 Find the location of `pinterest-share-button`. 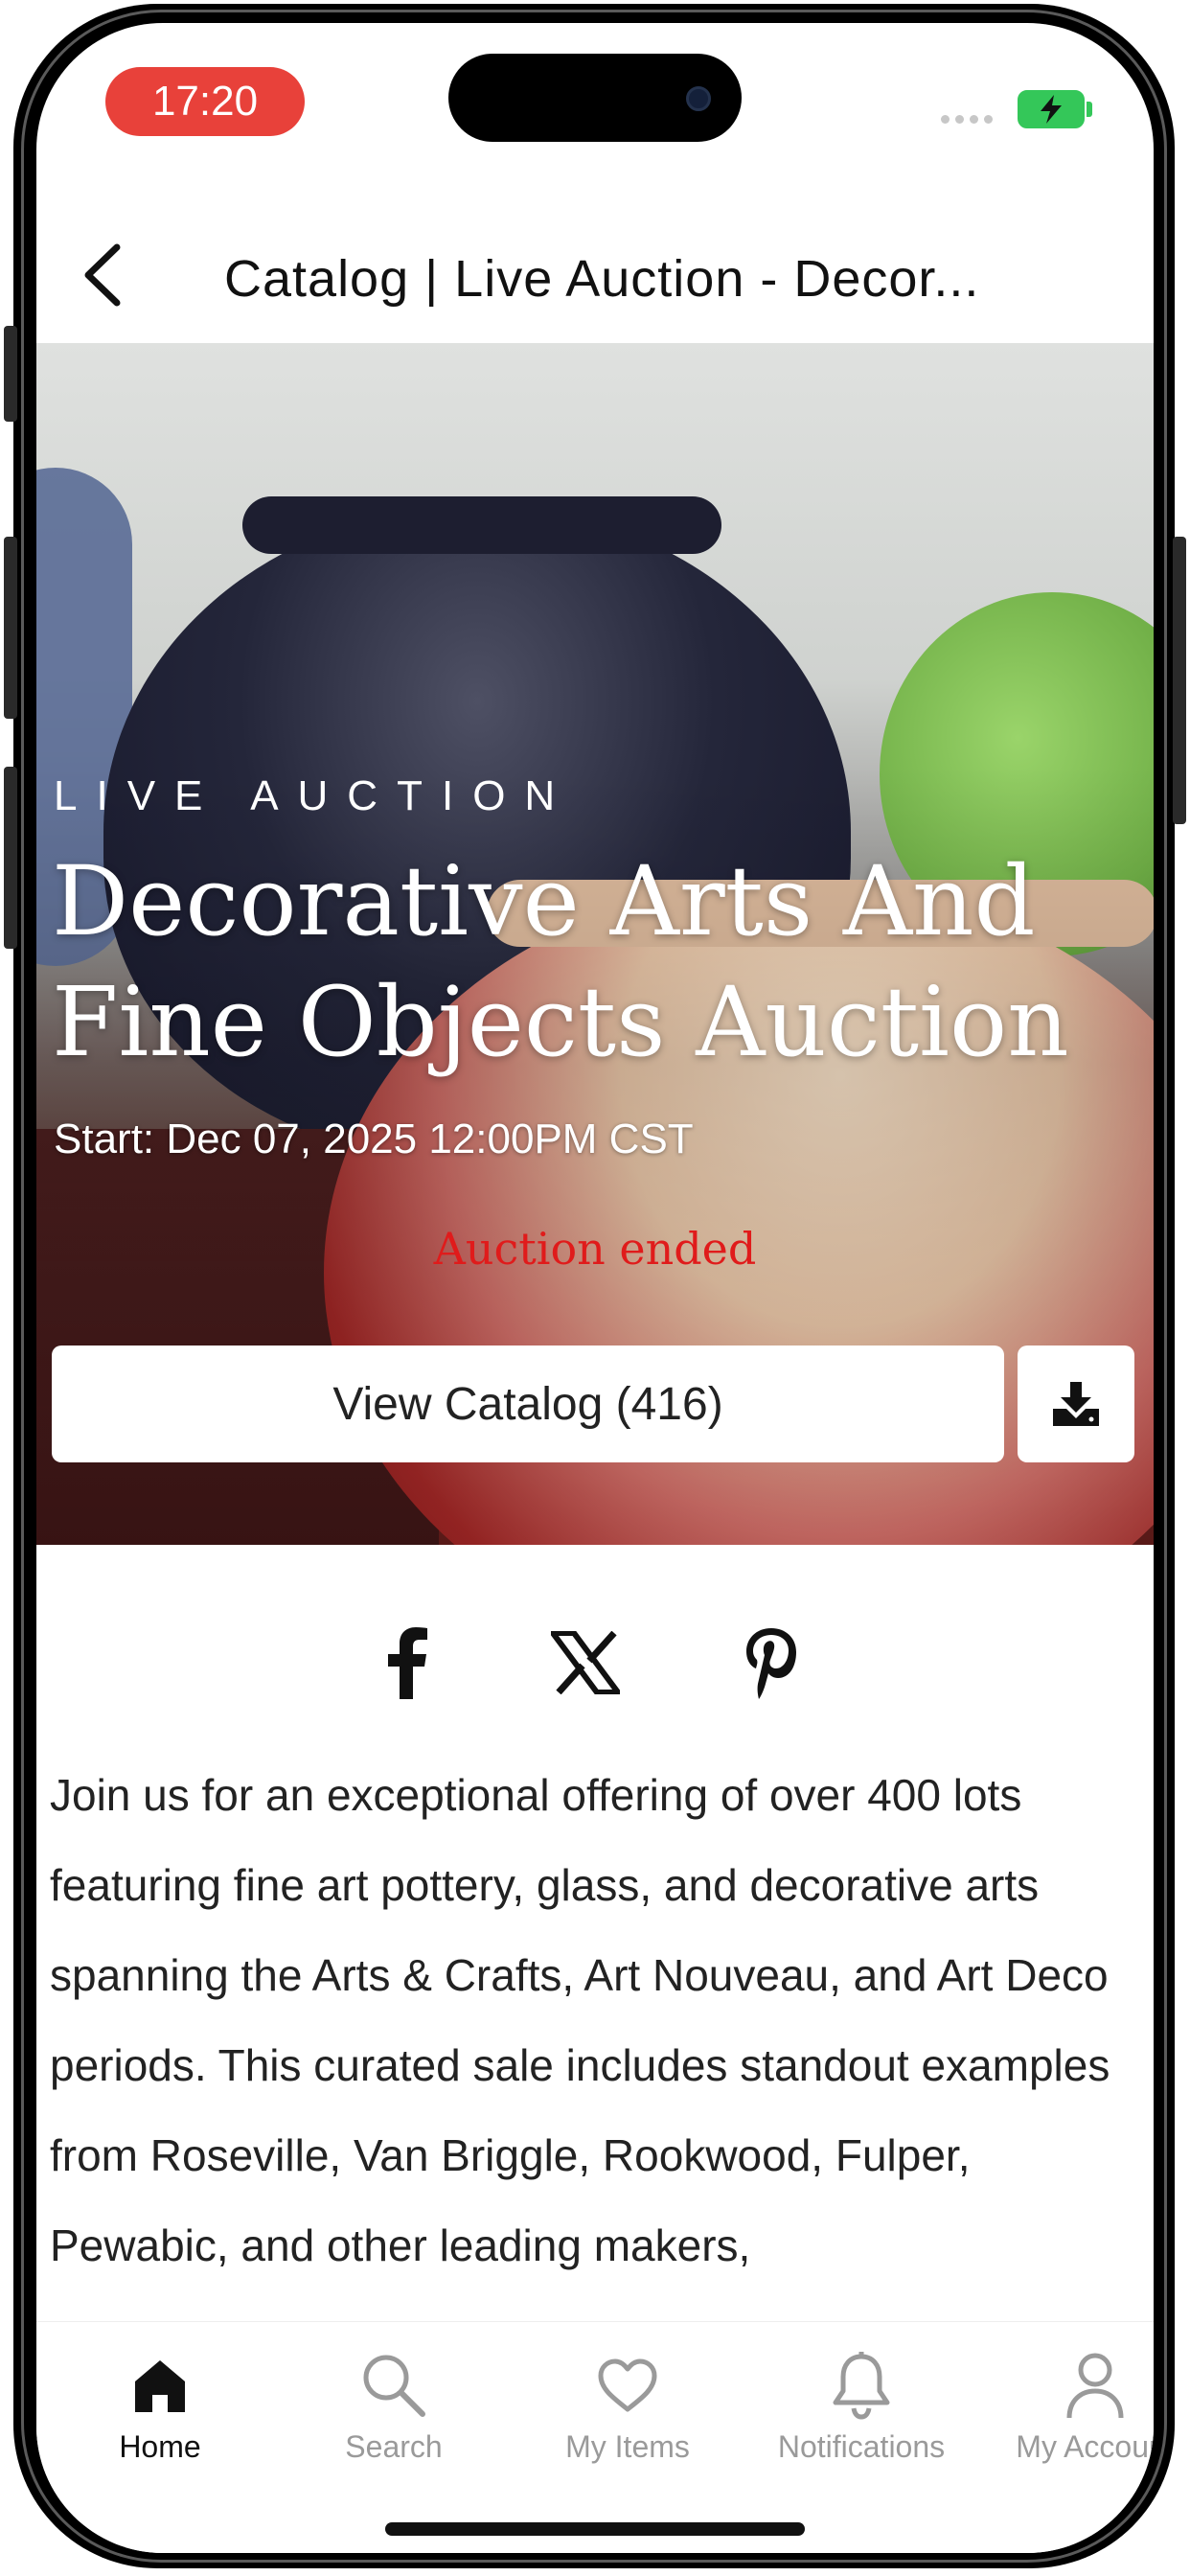

pinterest-share-button is located at coordinates (771, 1663).